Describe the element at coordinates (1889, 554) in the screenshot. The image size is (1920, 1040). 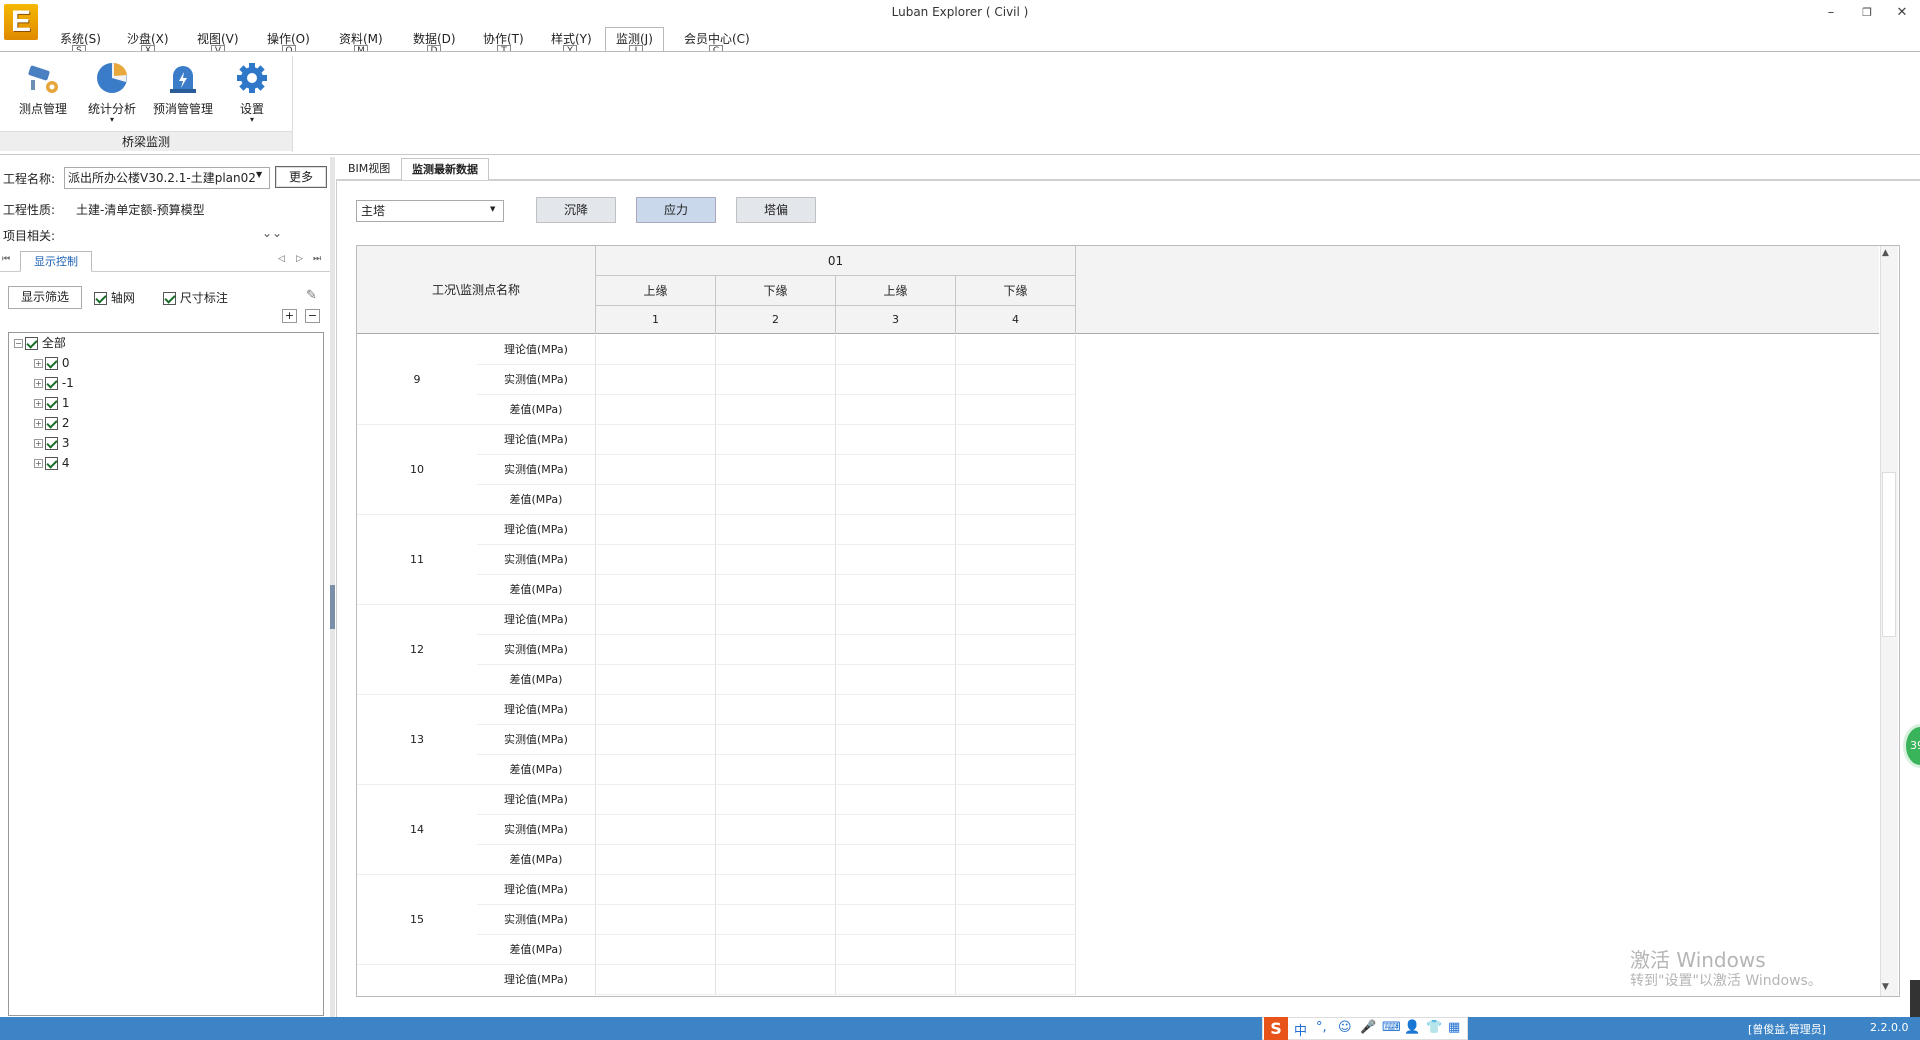
I see `scrollbar-thumb` at that location.